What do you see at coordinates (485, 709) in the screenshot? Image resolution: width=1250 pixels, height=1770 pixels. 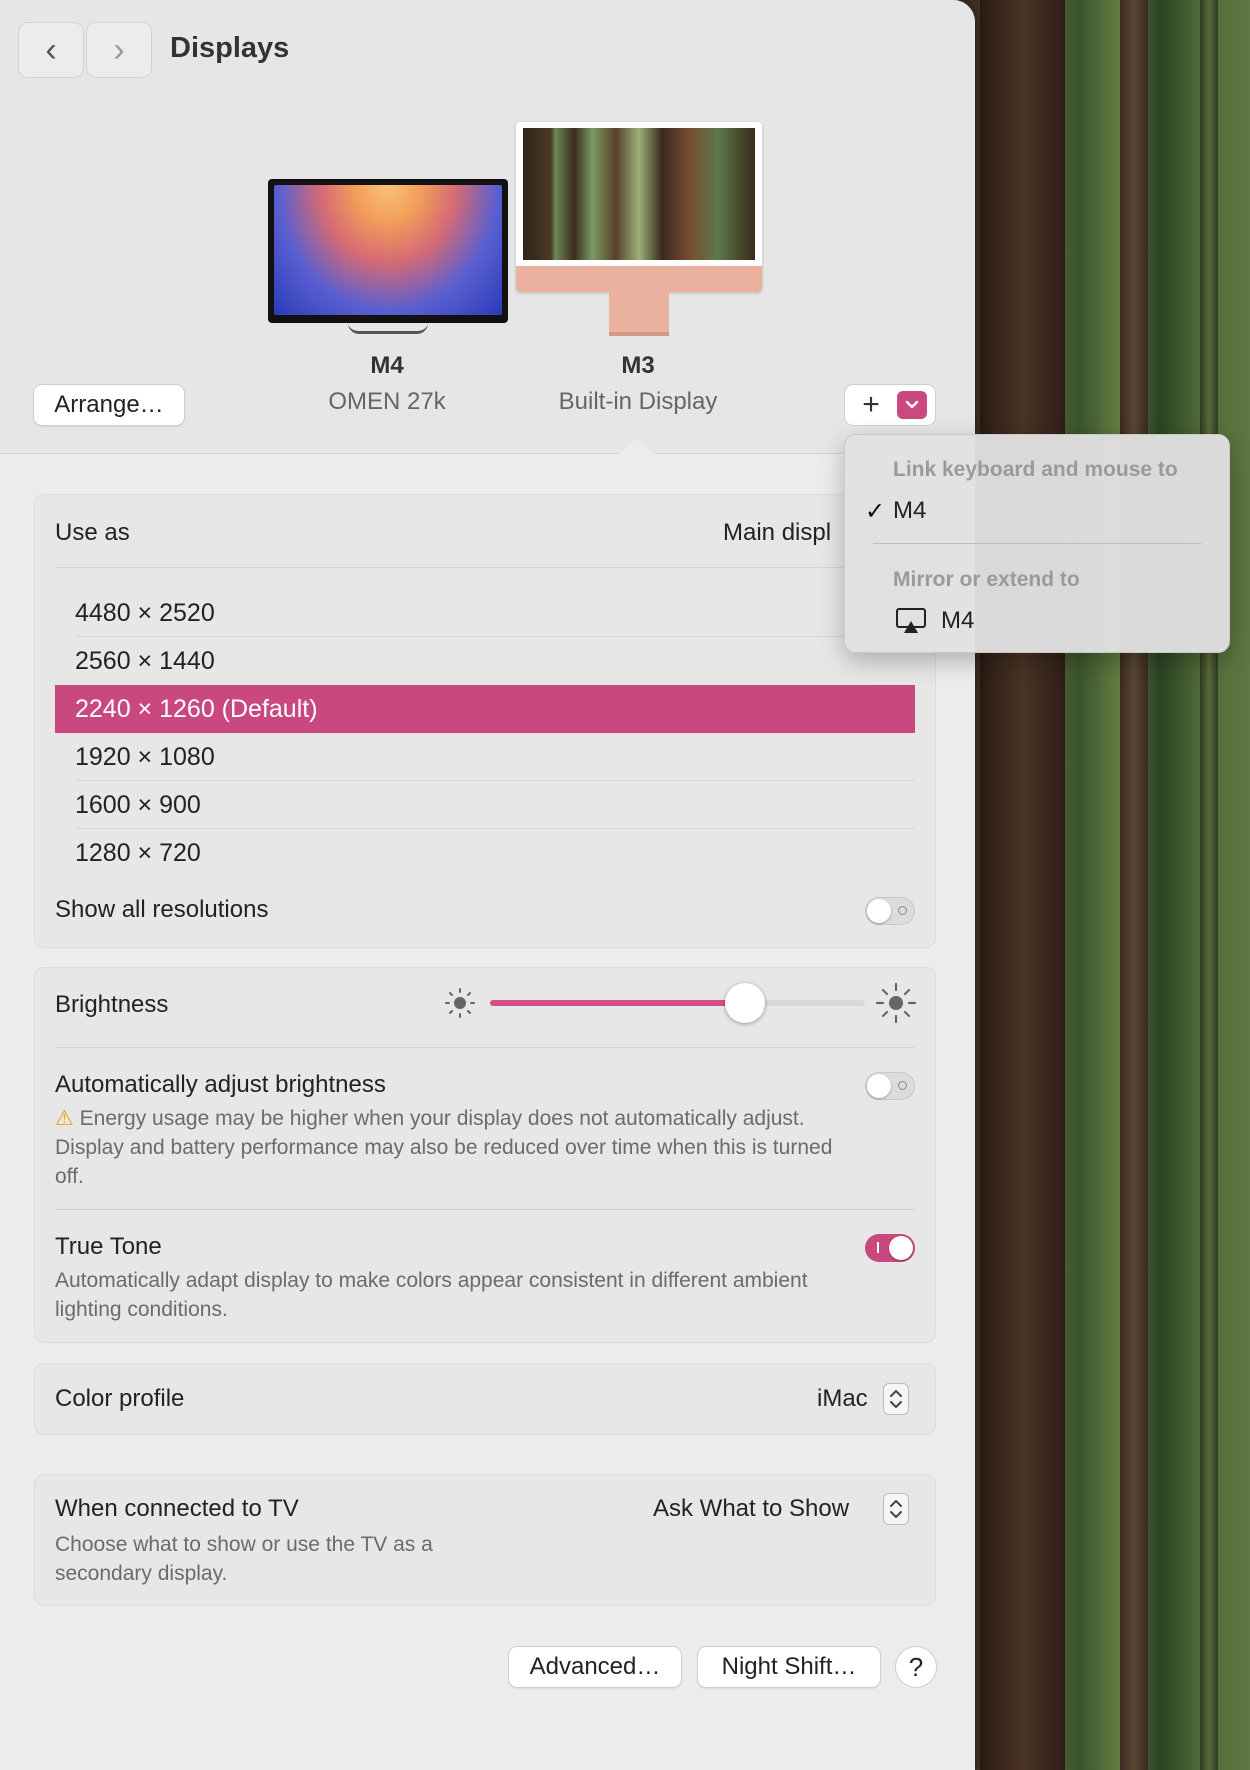 I see `resolution-option-selected: 2240 × 1260 (Default)` at bounding box center [485, 709].